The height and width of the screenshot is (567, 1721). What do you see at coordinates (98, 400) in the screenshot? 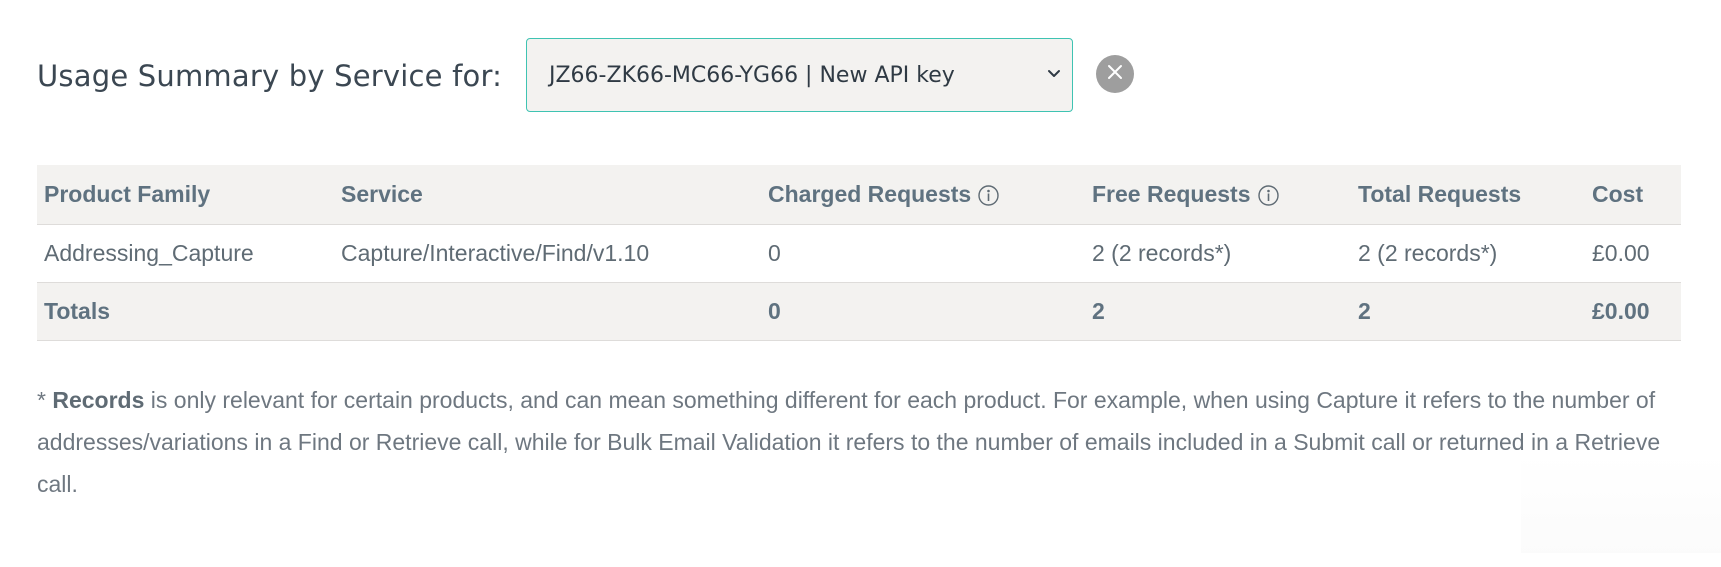
I see `footnote-bold-term: Records` at bounding box center [98, 400].